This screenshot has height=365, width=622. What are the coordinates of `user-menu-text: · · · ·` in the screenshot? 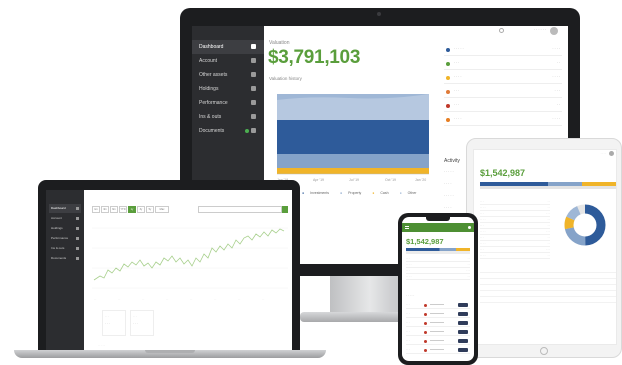 It's located at (603, 153).